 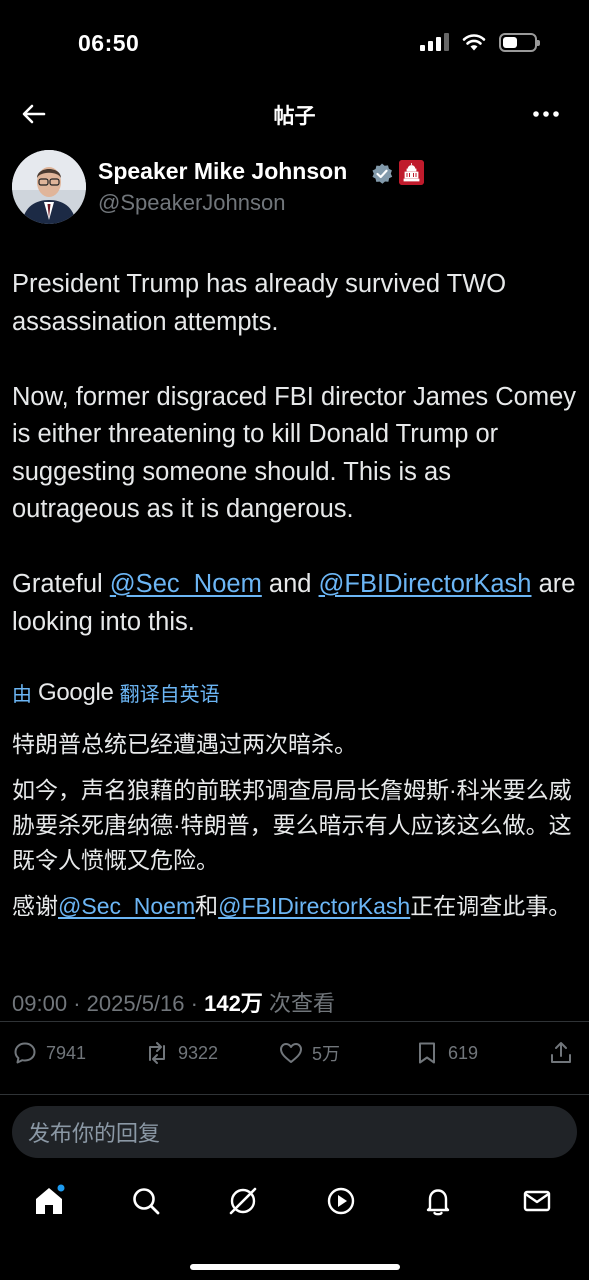 What do you see at coordinates (198, 1052) in the screenshot?
I see `repost-count: 9322` at bounding box center [198, 1052].